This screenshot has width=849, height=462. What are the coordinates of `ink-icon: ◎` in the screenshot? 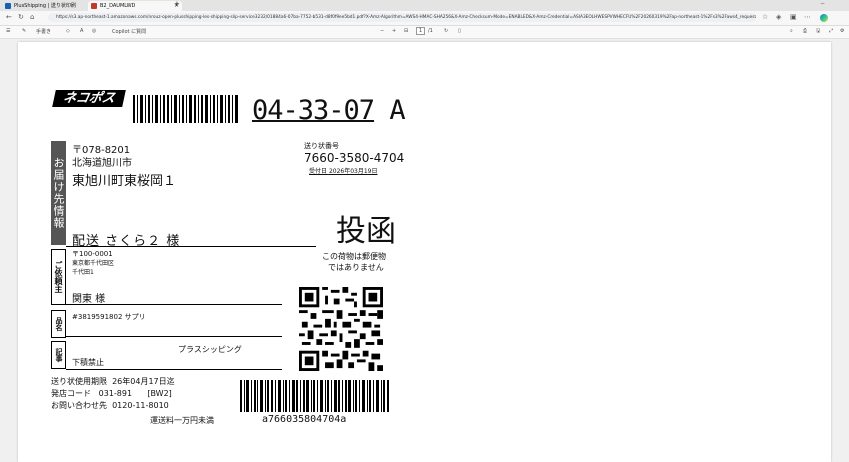 It's located at (94, 31).